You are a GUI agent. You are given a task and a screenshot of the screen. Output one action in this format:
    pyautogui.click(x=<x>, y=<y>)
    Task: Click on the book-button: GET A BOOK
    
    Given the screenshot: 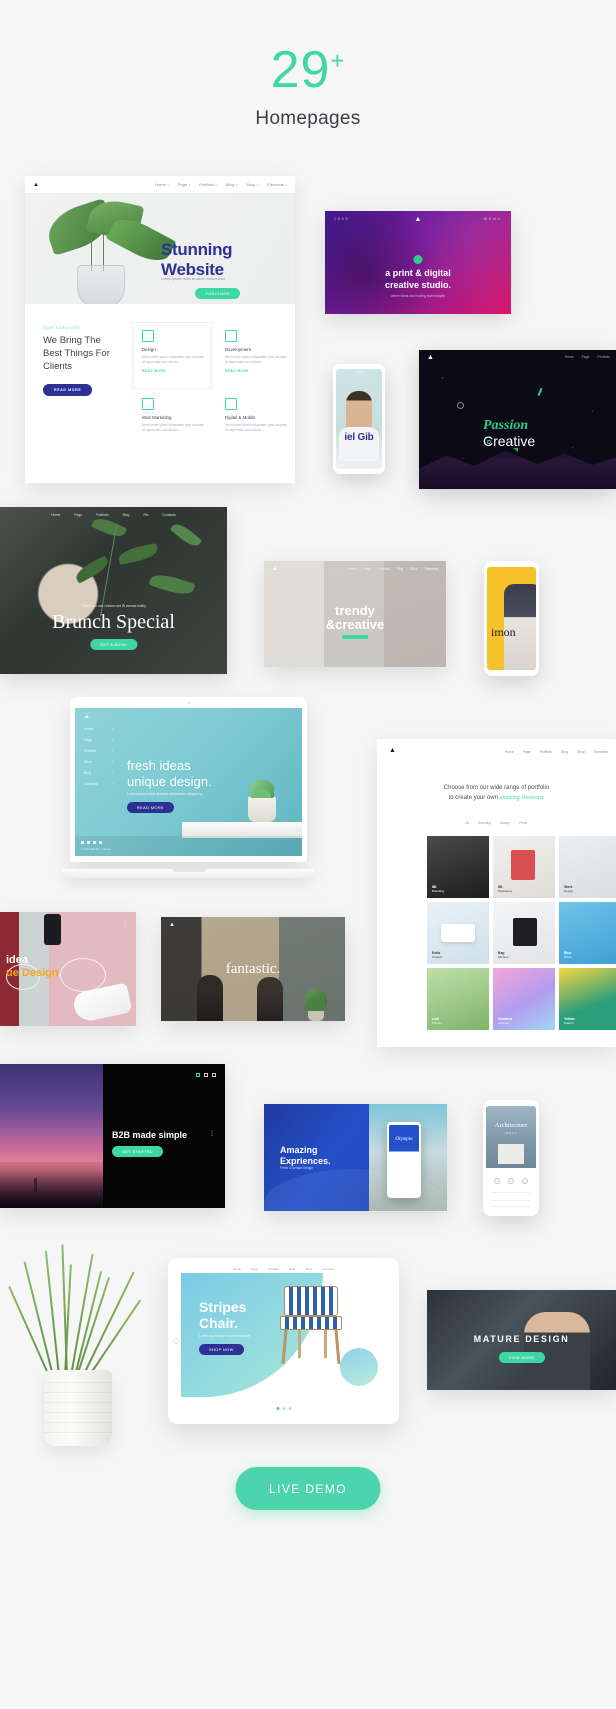 What is the action you would take?
    pyautogui.click(x=113, y=644)
    